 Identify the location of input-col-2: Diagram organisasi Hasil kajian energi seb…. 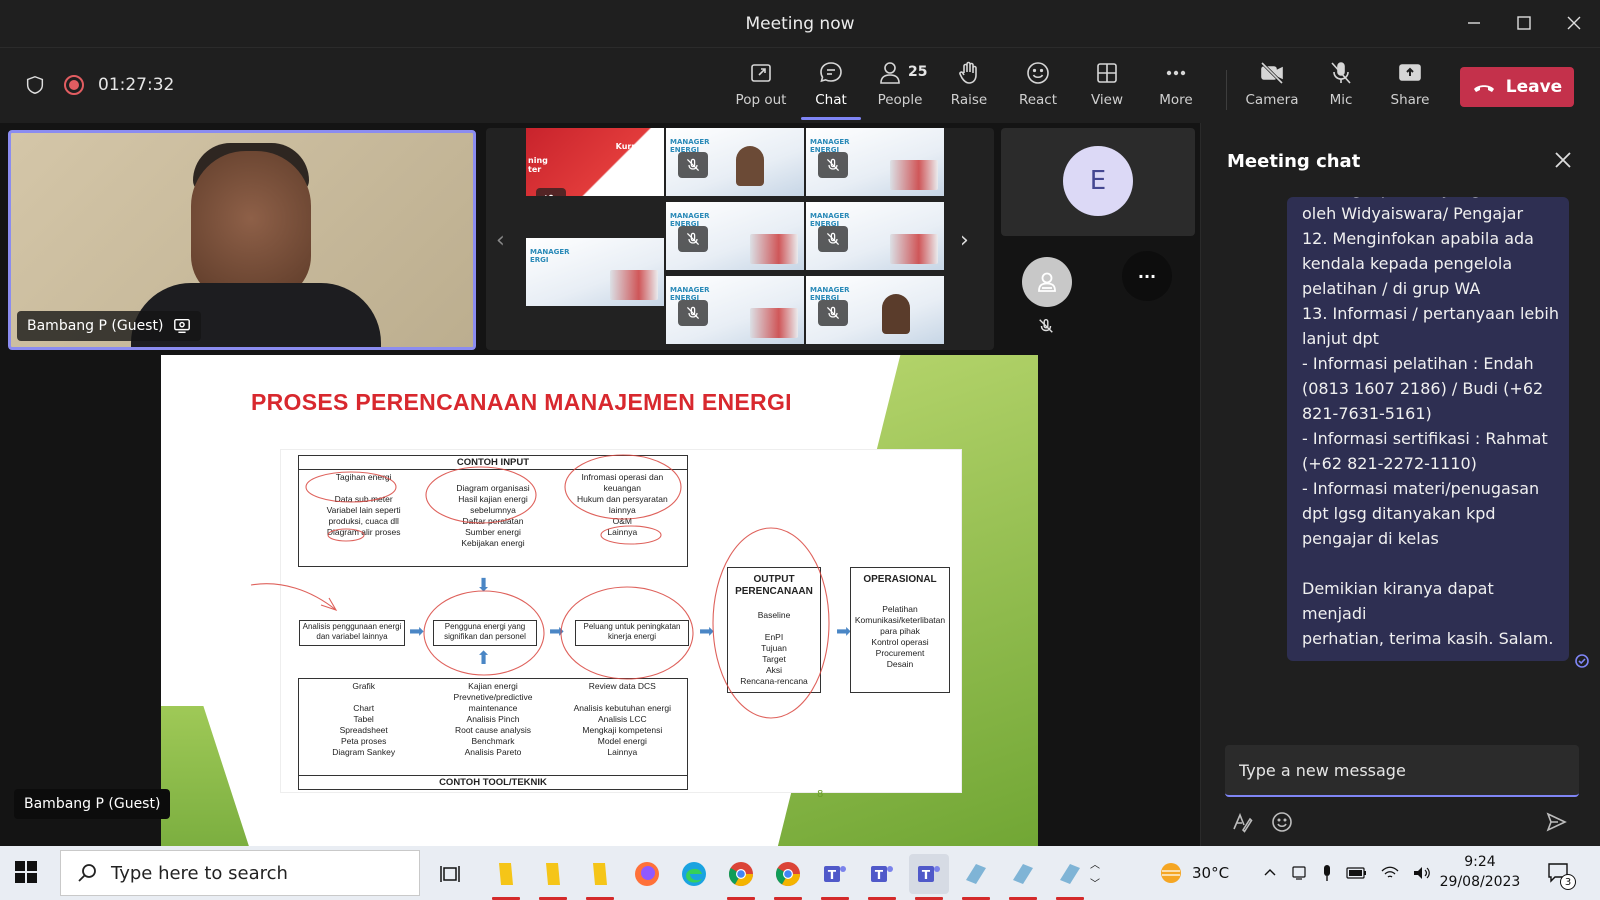
(492, 509).